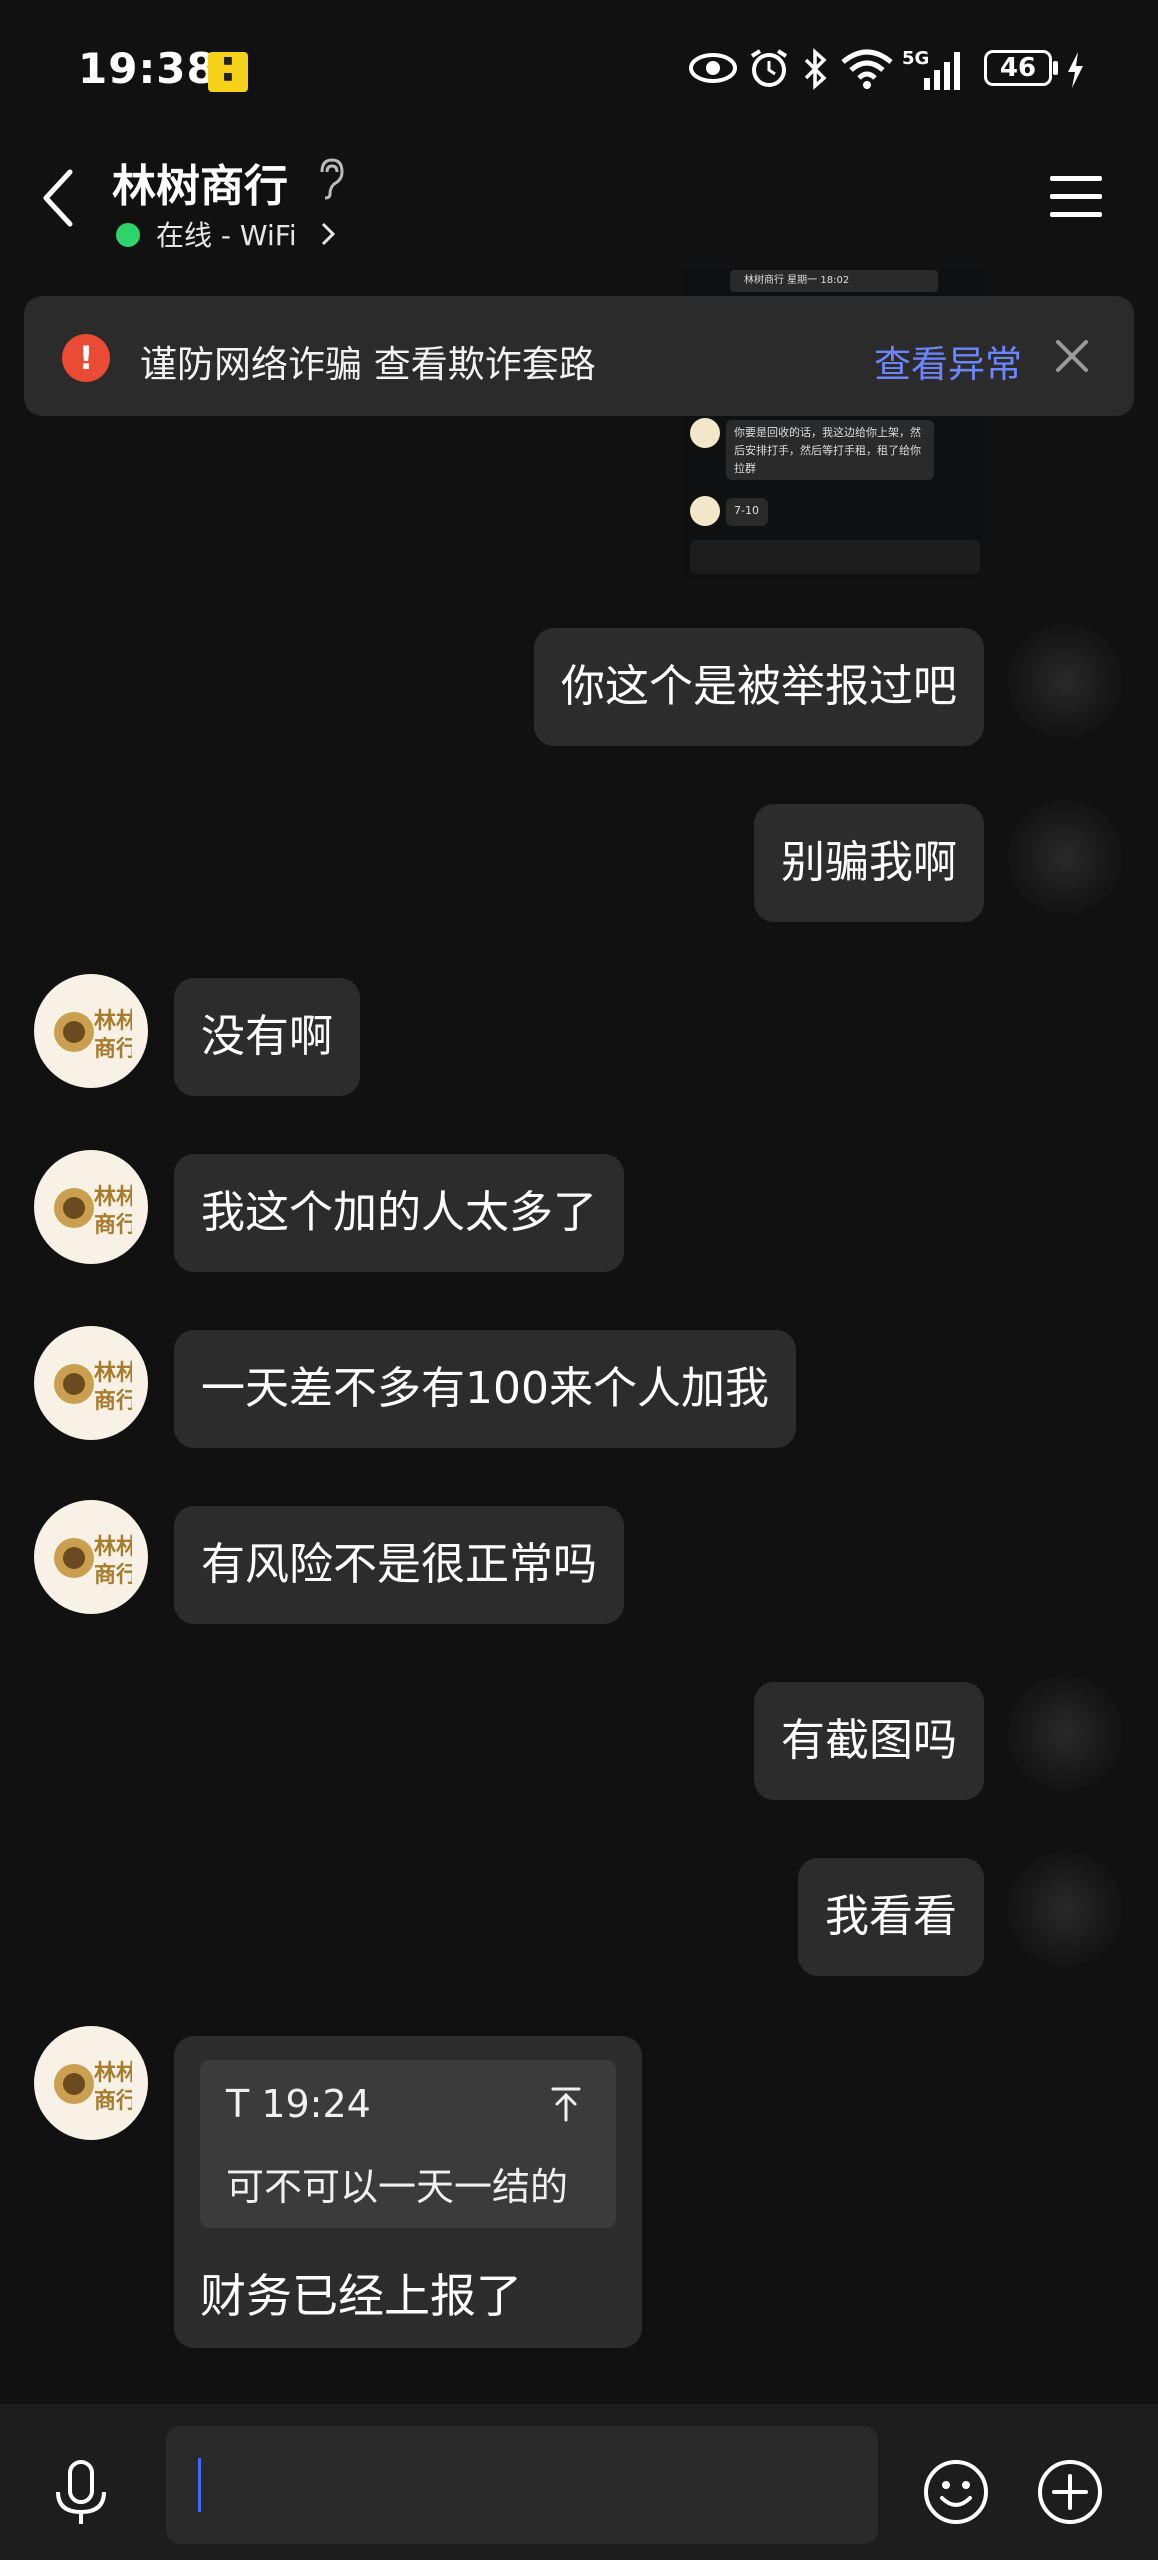 The height and width of the screenshot is (2560, 1158). I want to click on quoted-time: 19:24, so click(316, 2104).